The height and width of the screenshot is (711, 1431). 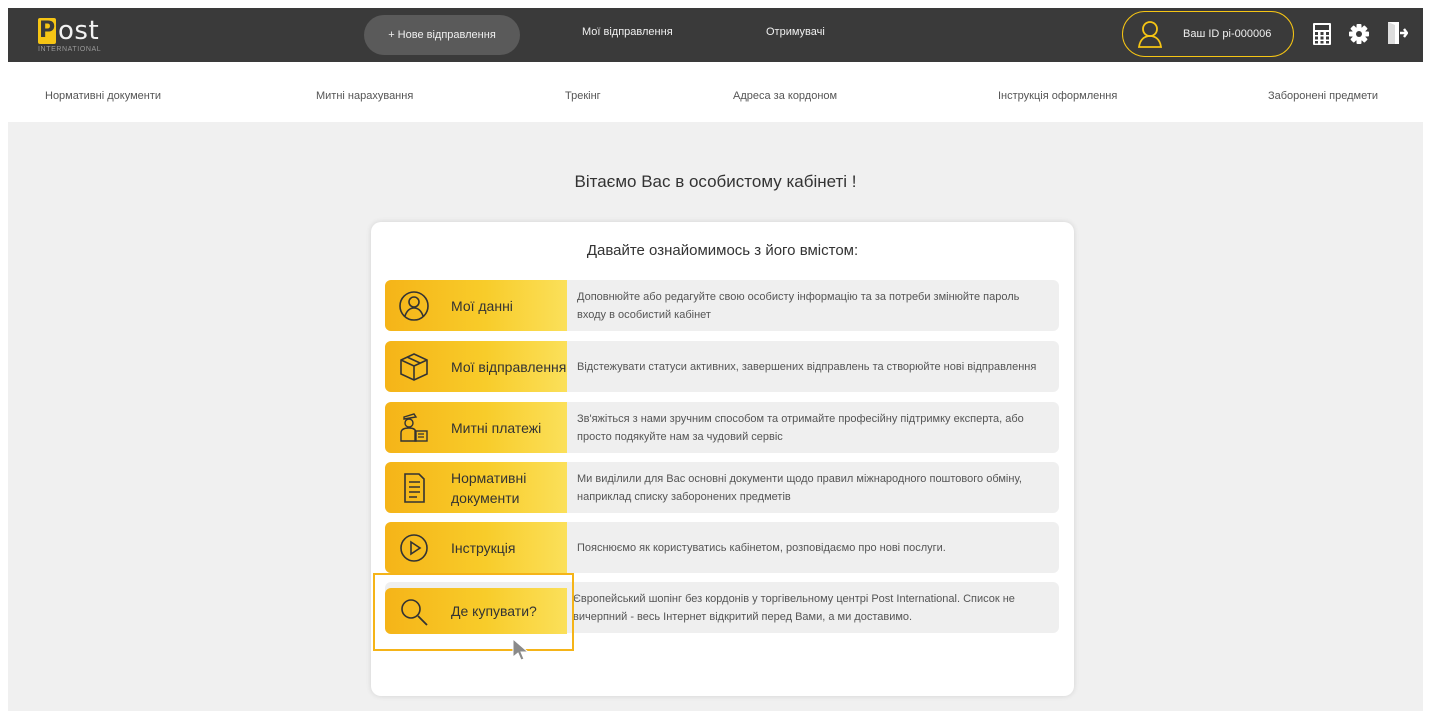 What do you see at coordinates (47, 31) in the screenshot?
I see `logo-letter: P` at bounding box center [47, 31].